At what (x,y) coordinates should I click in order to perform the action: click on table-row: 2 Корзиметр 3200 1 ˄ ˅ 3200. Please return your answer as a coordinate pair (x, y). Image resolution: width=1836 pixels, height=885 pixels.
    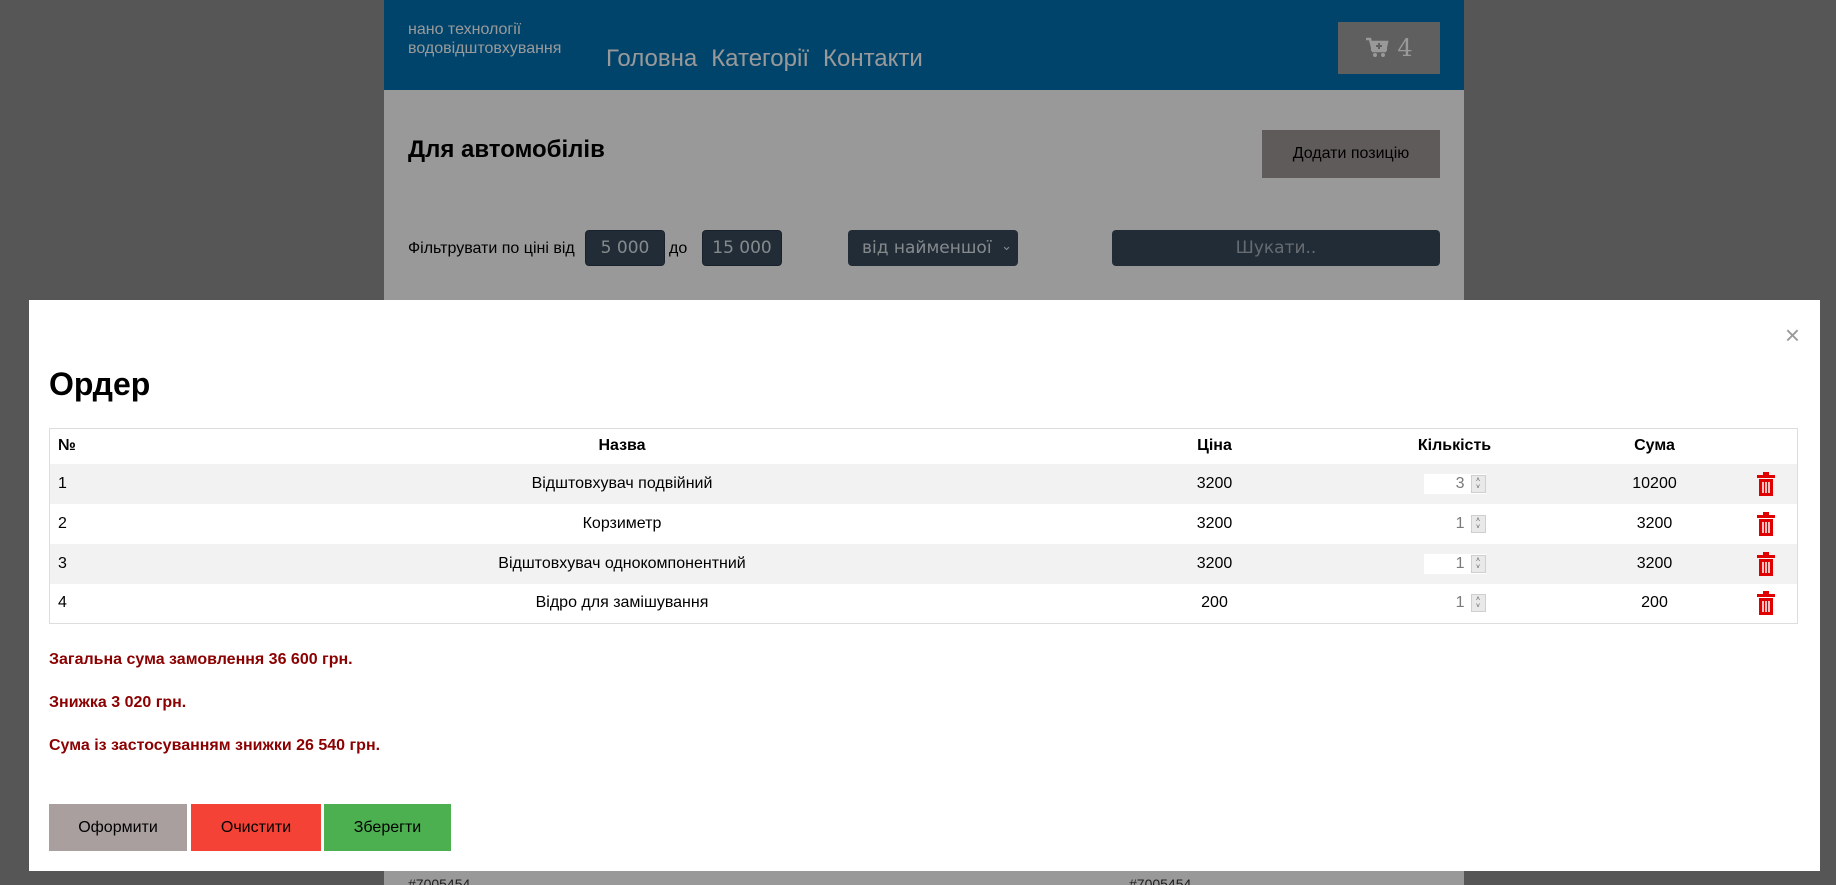
    Looking at the image, I should click on (924, 524).